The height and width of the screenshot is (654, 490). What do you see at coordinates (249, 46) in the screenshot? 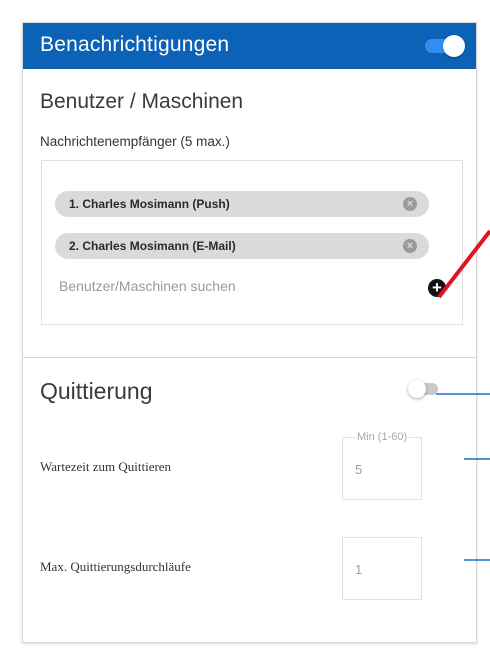
I see `panel-header: Benachrichtigungen` at bounding box center [249, 46].